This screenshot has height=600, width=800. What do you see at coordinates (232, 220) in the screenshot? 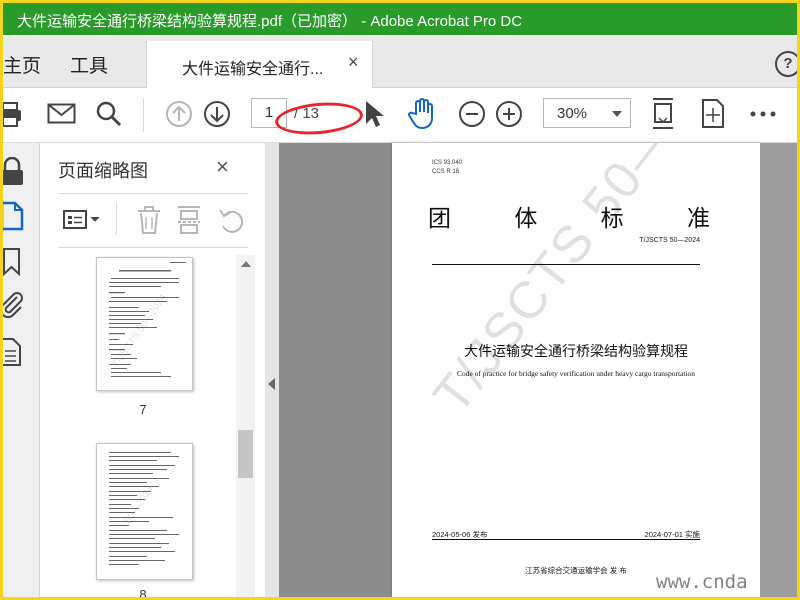
I see `rotate-icon` at bounding box center [232, 220].